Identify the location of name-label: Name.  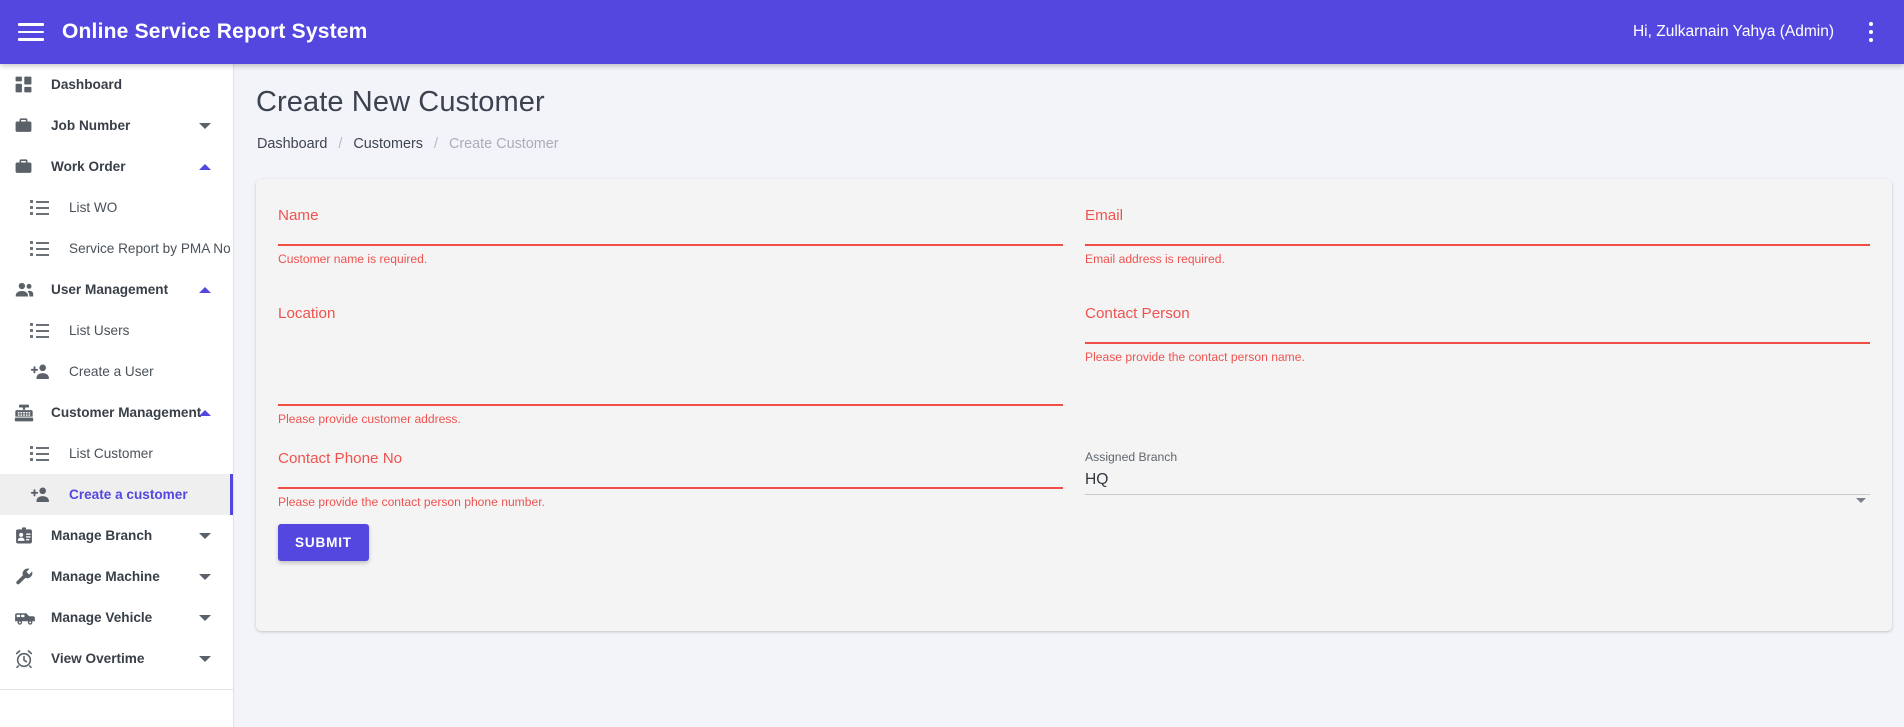
(298, 215).